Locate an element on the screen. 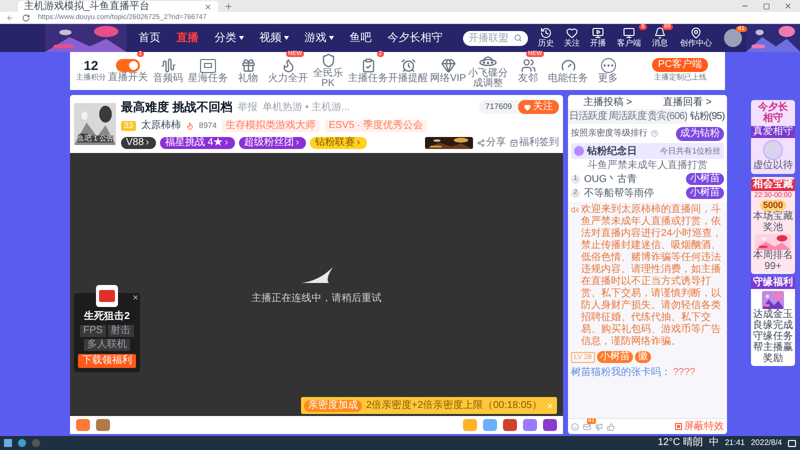  screen-icon is located at coordinates (598, 33).